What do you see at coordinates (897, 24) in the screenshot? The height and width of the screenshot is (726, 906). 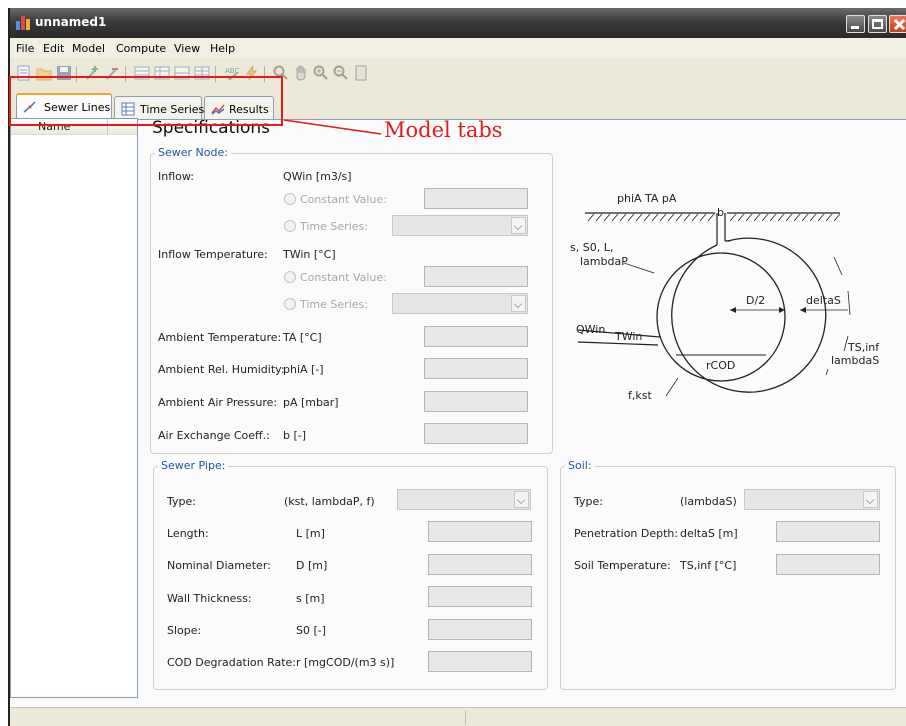 I see `close-button` at bounding box center [897, 24].